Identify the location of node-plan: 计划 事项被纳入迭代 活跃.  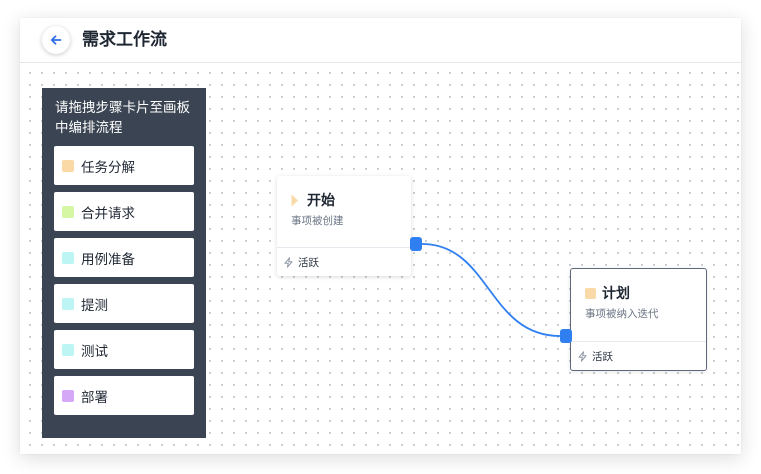
(638, 319).